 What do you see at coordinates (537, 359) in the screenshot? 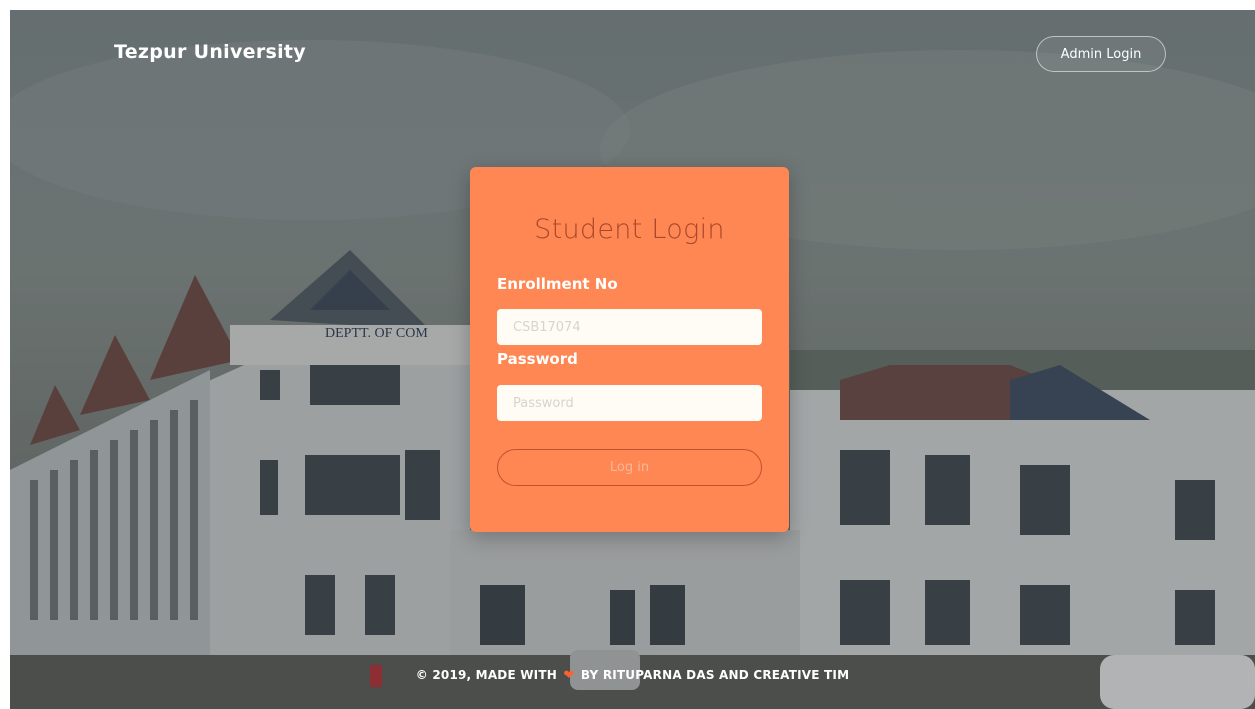
I see `password-label: Password` at bounding box center [537, 359].